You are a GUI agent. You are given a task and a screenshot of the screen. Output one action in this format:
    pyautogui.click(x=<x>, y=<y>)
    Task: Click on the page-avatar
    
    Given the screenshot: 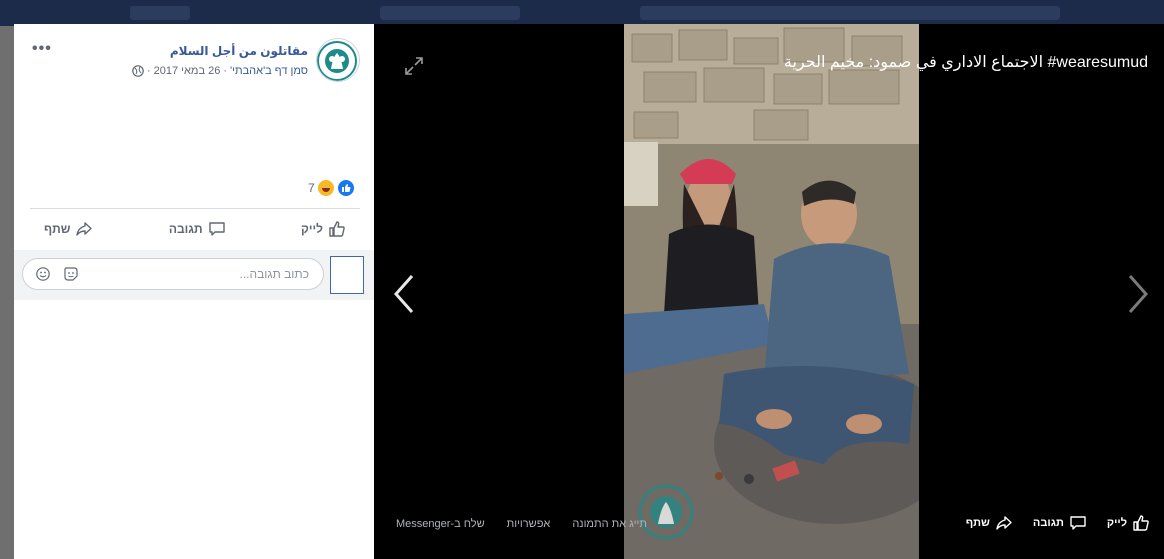 What is the action you would take?
    pyautogui.click(x=338, y=60)
    